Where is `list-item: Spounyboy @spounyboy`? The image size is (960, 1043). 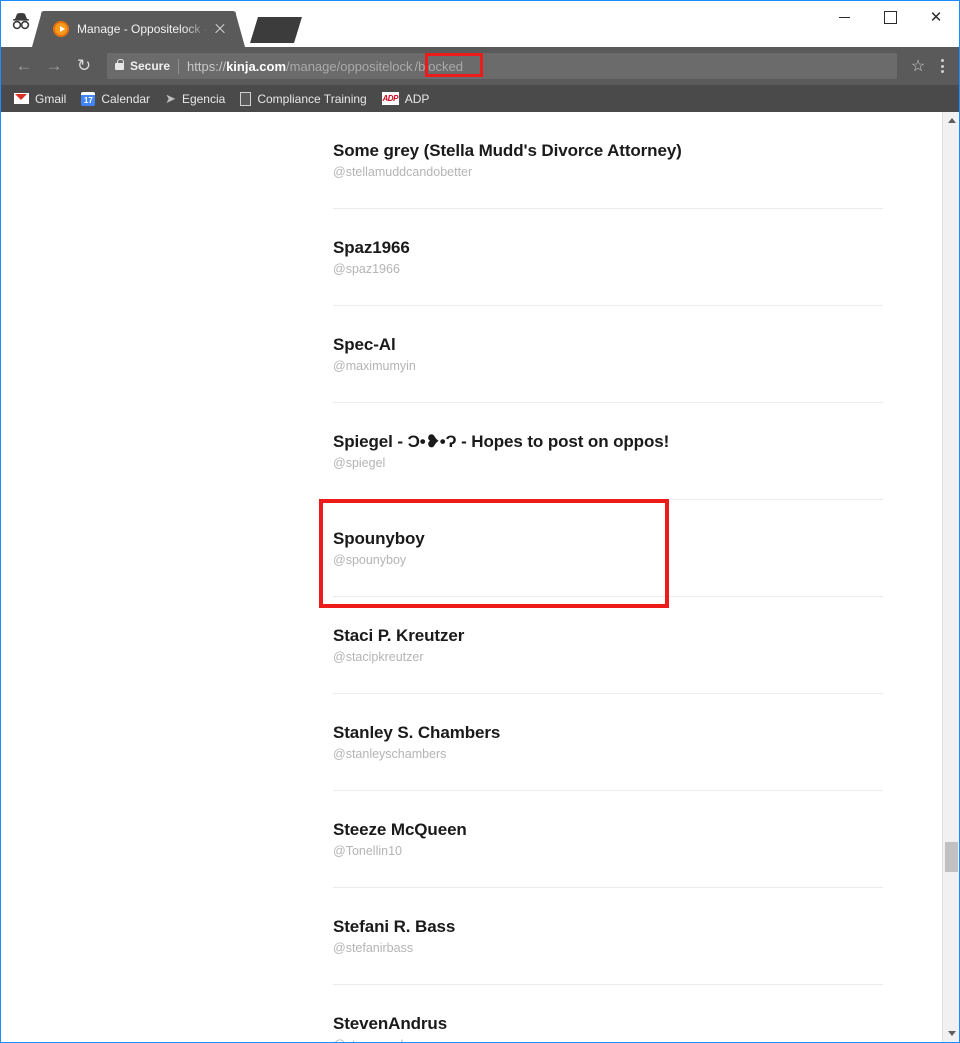
list-item: Spounyboy @spounyboy is located at coordinates (608, 548).